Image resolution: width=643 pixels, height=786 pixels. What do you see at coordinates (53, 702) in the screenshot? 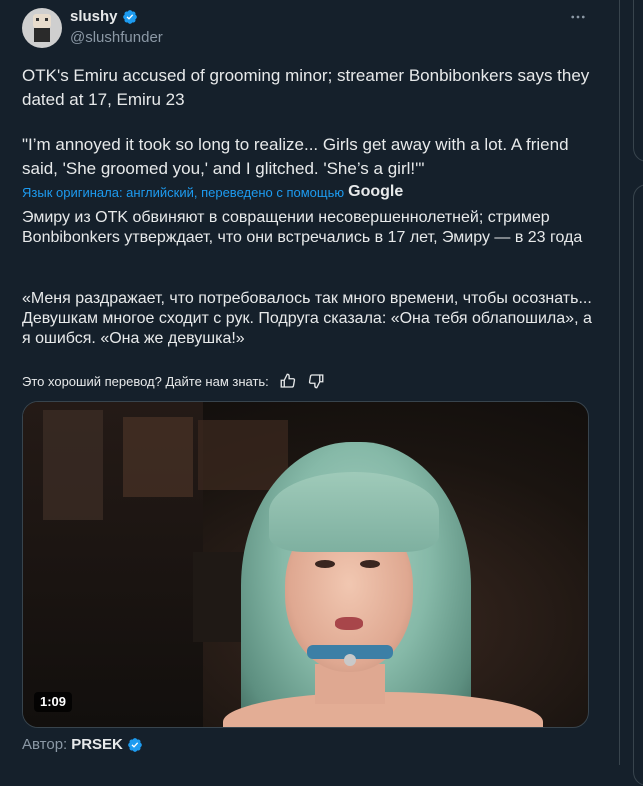
I see `video-duration-badge: 1:09` at bounding box center [53, 702].